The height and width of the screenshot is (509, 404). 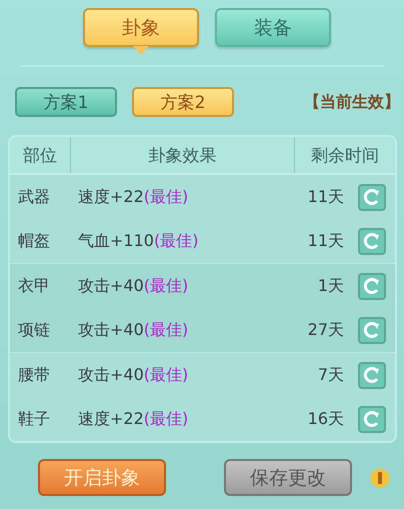 What do you see at coordinates (325, 330) in the screenshot?
I see `time-cell-text: 27天` at bounding box center [325, 330].